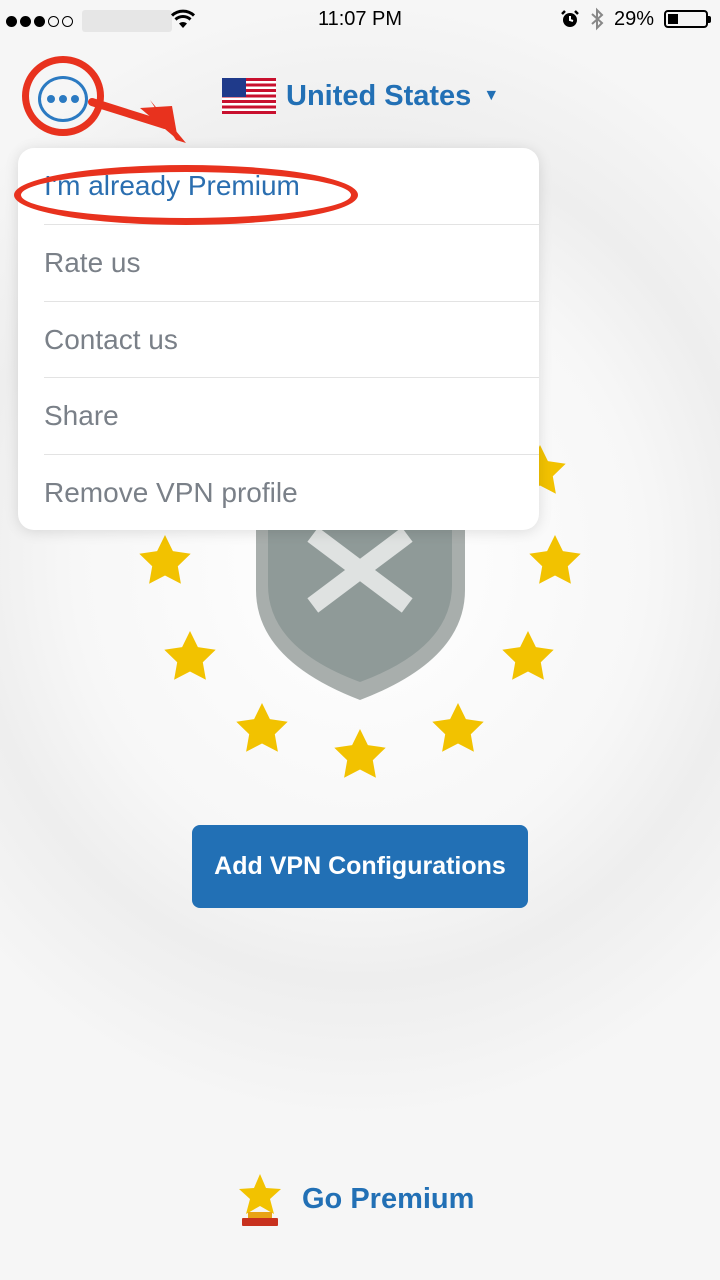  What do you see at coordinates (291, 493) in the screenshot?
I see `menu-item-remove-vpn-profile: Remove VPN profile` at bounding box center [291, 493].